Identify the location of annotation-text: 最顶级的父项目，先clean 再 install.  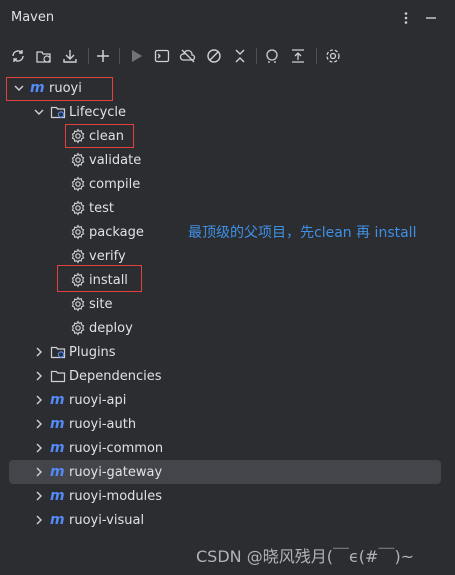
(302, 233).